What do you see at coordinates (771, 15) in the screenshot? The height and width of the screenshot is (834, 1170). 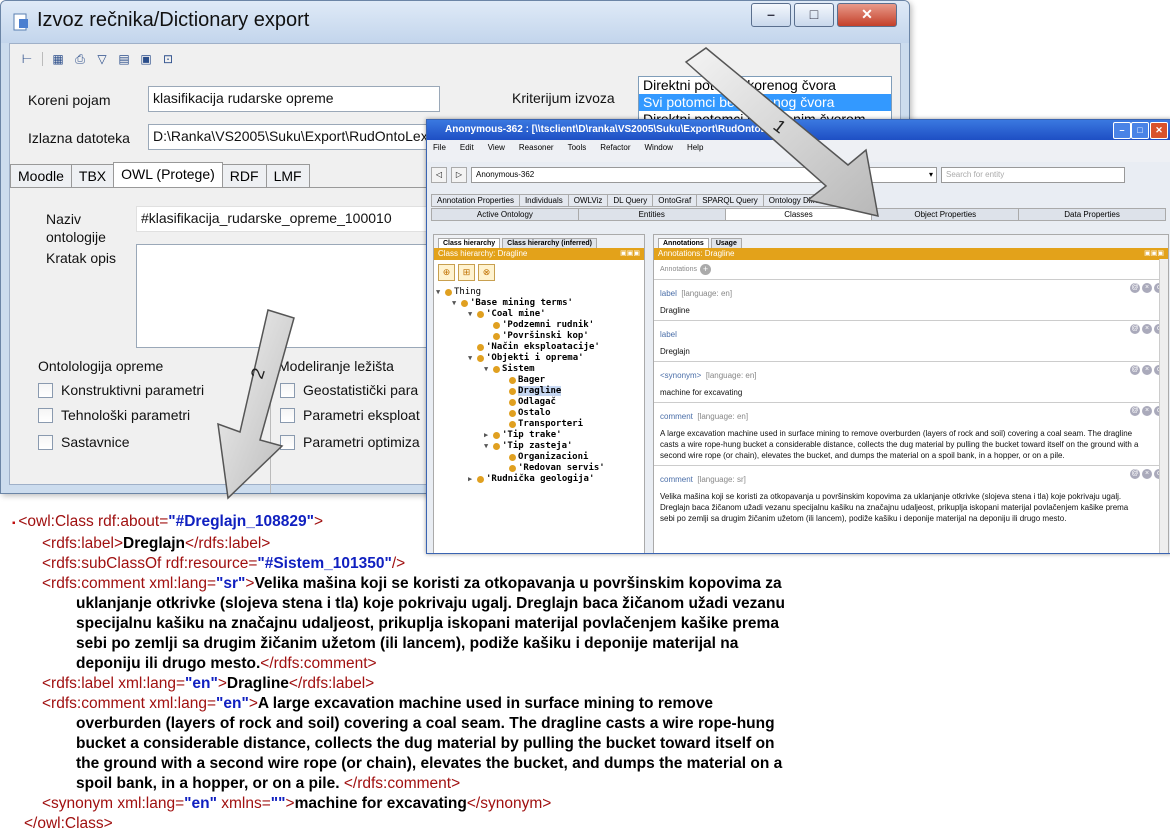 I see `minimize-button: –` at bounding box center [771, 15].